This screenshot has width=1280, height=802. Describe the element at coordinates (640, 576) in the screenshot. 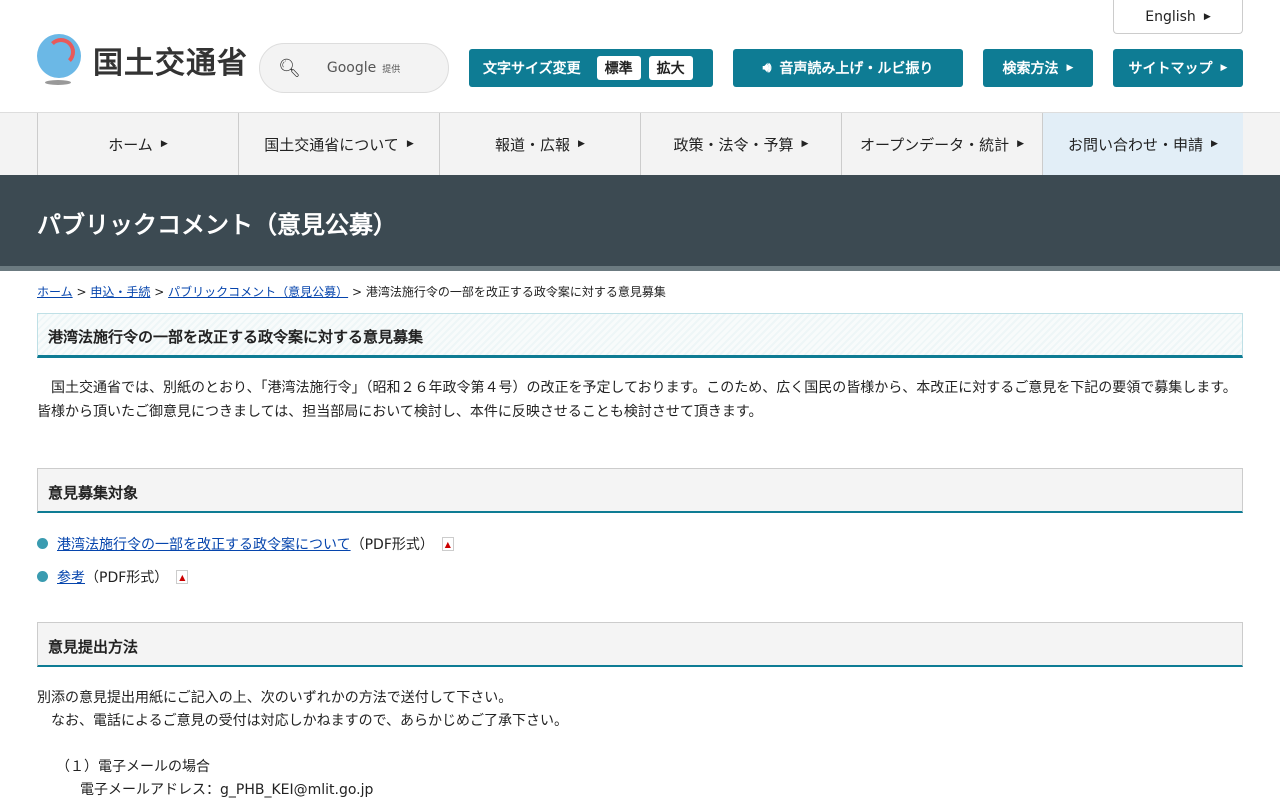

I see `list-item: 参考 （PDF形式） ▲` at that location.